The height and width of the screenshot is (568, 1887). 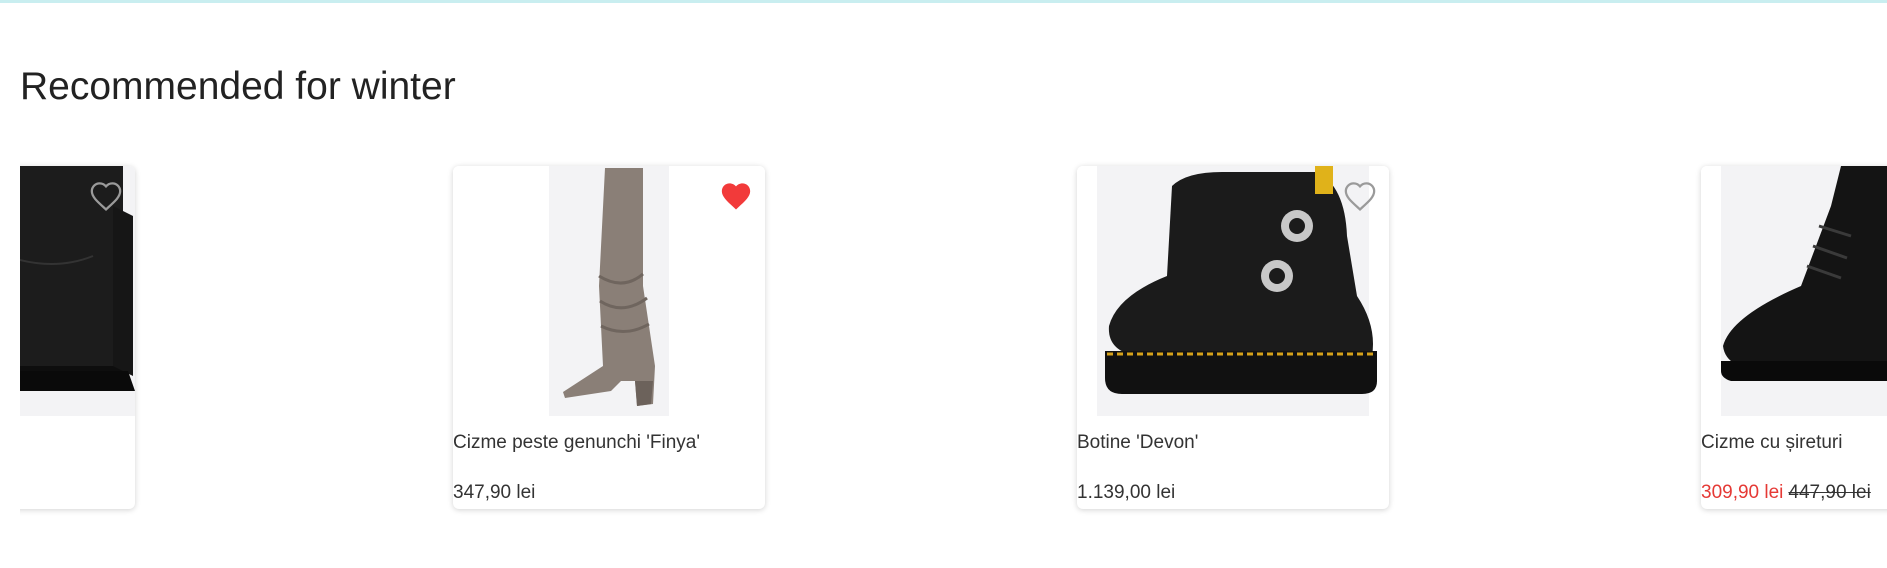 What do you see at coordinates (1829, 492) in the screenshot?
I see `original-price: 447,90 lei` at bounding box center [1829, 492].